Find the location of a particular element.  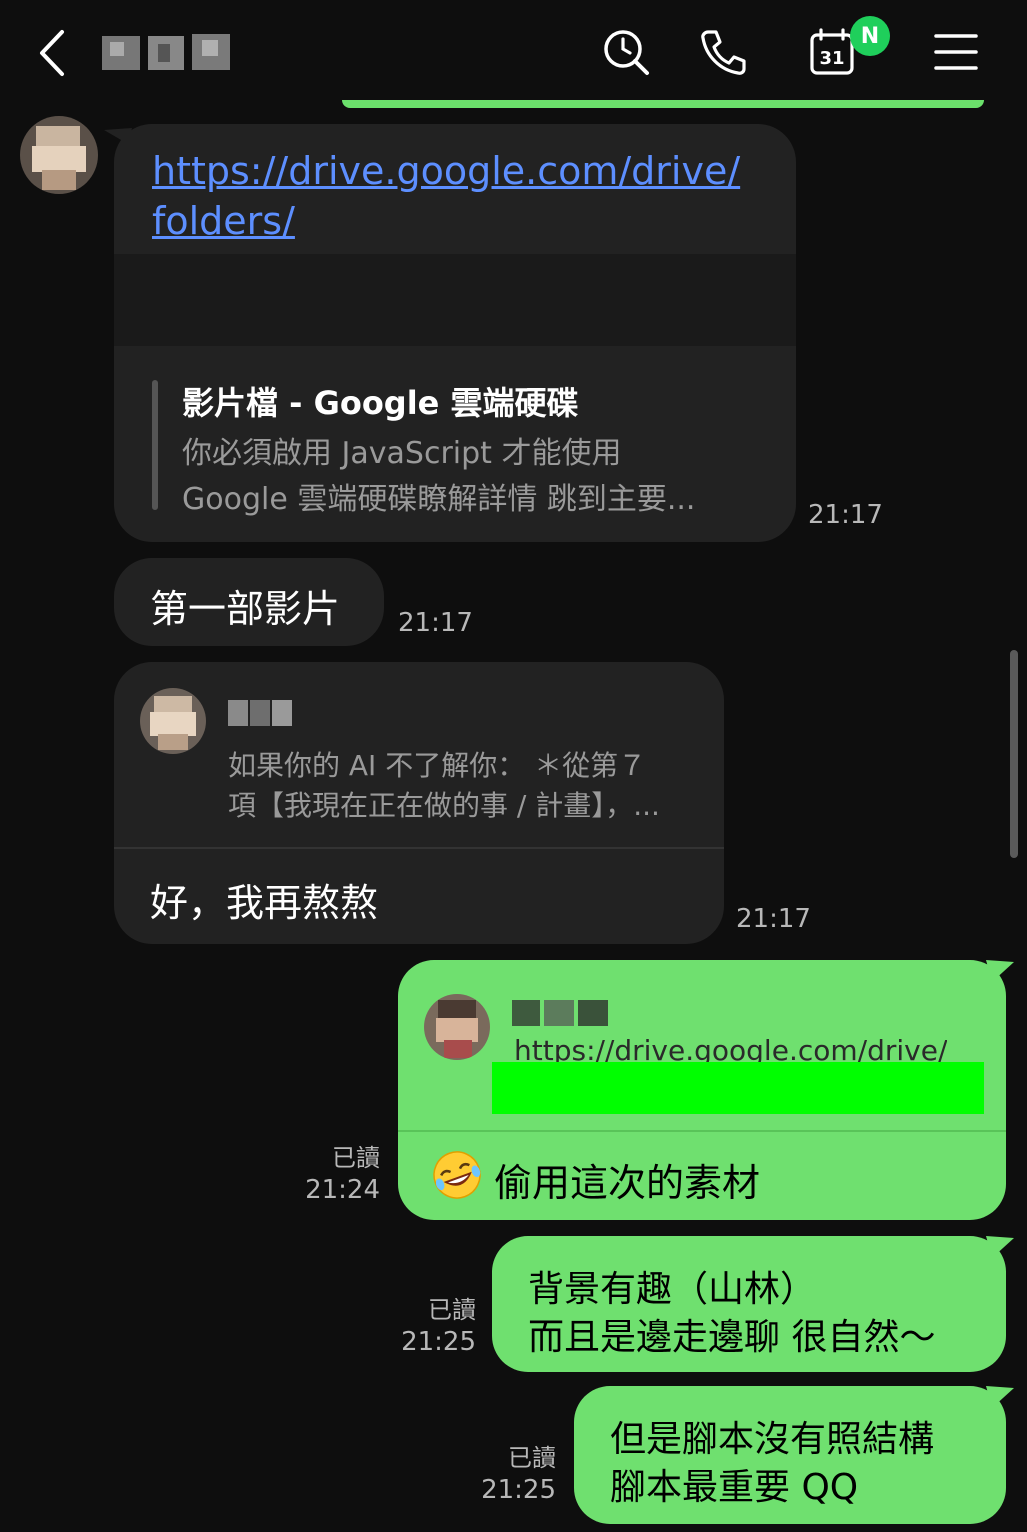

quoted-text-line1: 如果你的 AI 不了解你： ＊從第７ is located at coordinates (437, 765).